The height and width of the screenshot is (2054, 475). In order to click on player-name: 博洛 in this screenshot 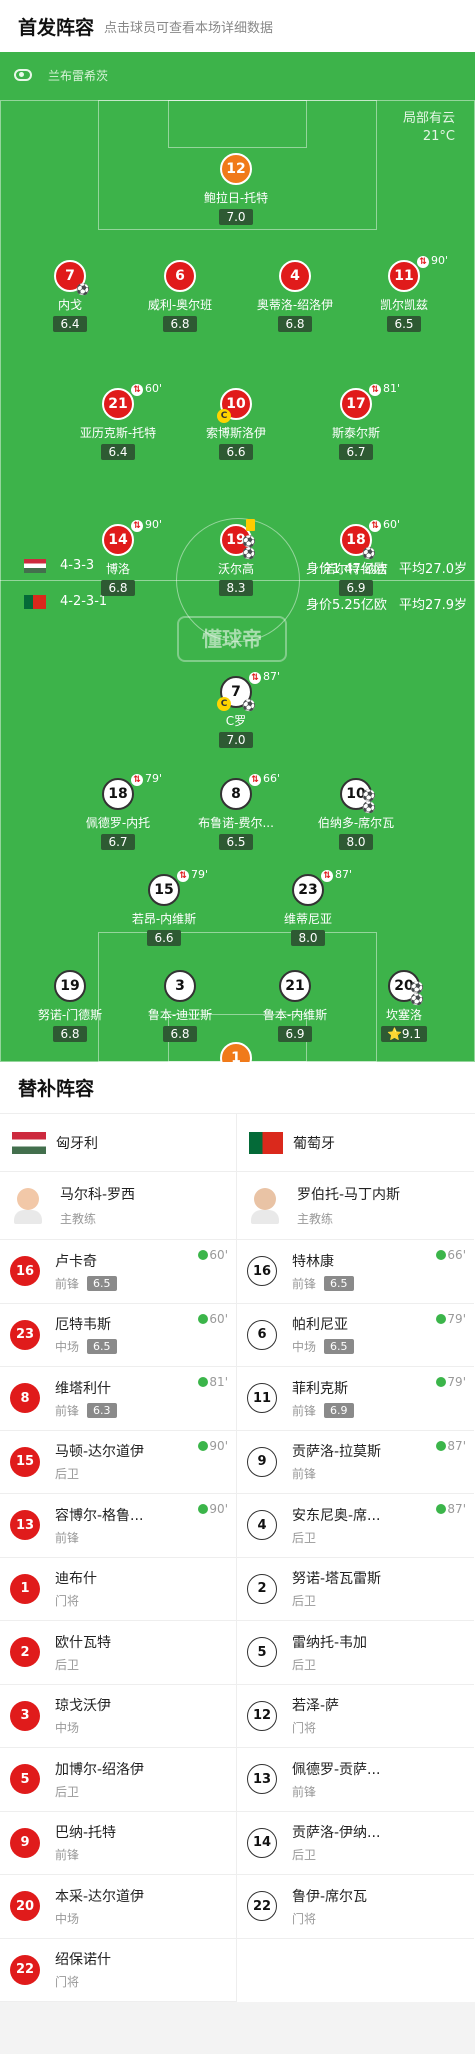, I will do `click(117, 569)`.